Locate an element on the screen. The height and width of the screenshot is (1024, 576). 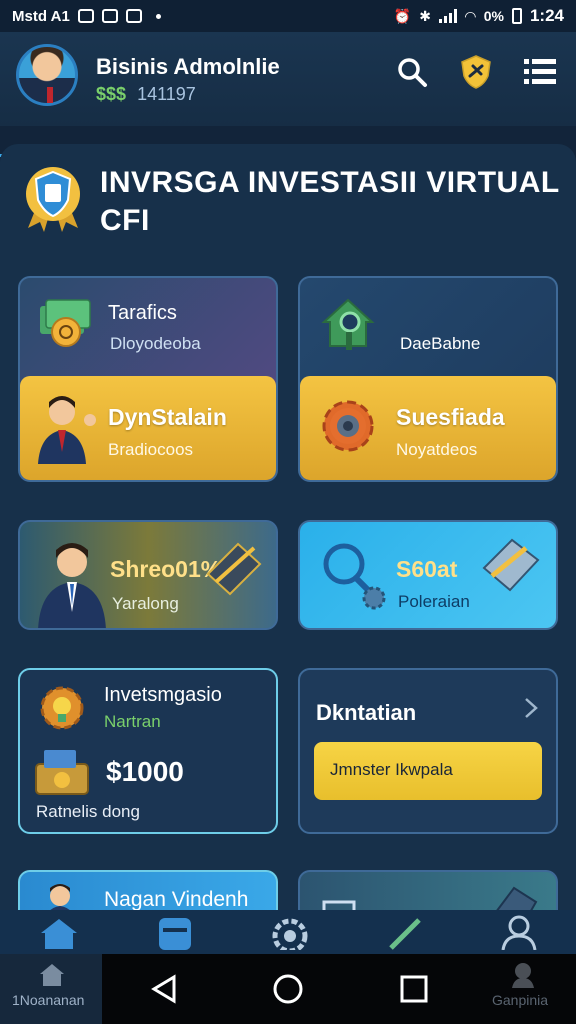
app-icon is located at coordinates (109, 16).